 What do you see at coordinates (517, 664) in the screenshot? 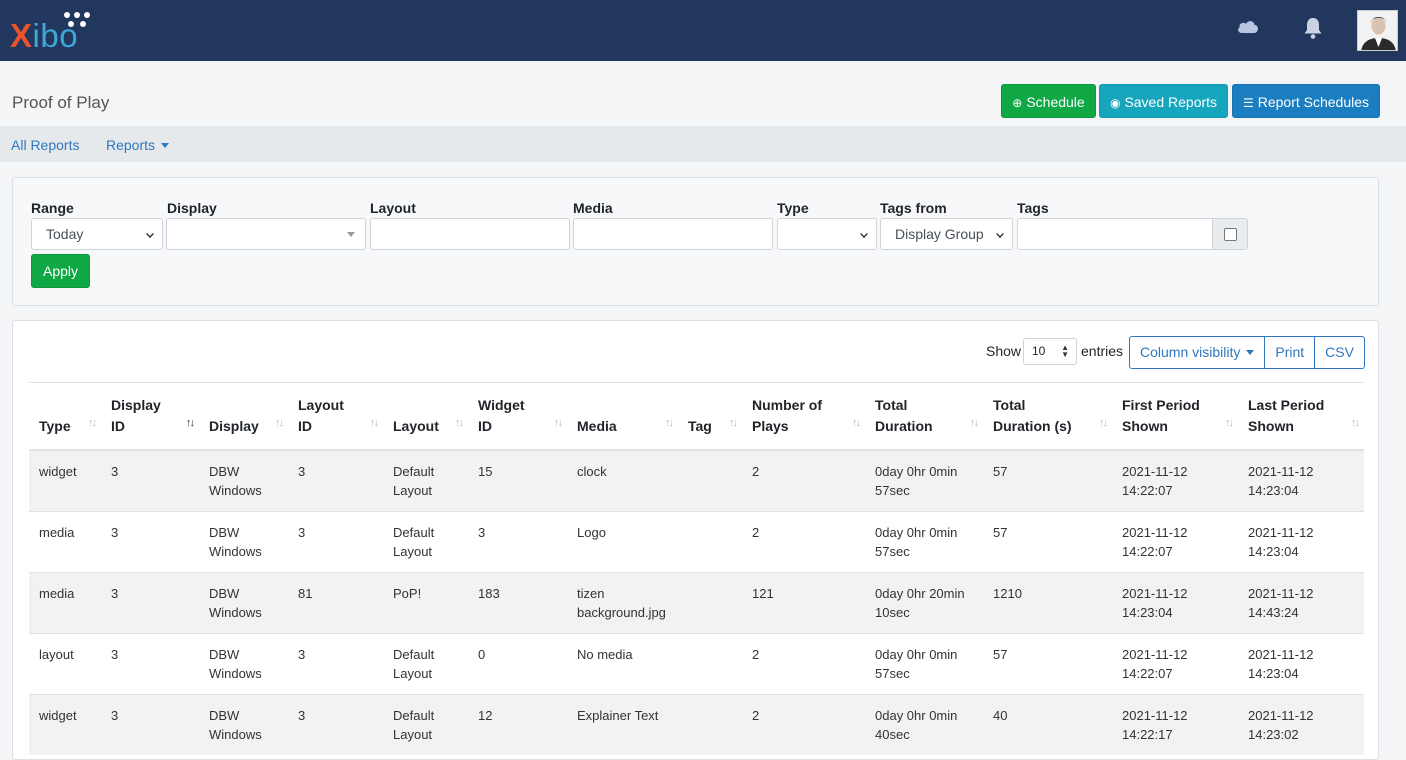
I see `table-cell: 0` at bounding box center [517, 664].